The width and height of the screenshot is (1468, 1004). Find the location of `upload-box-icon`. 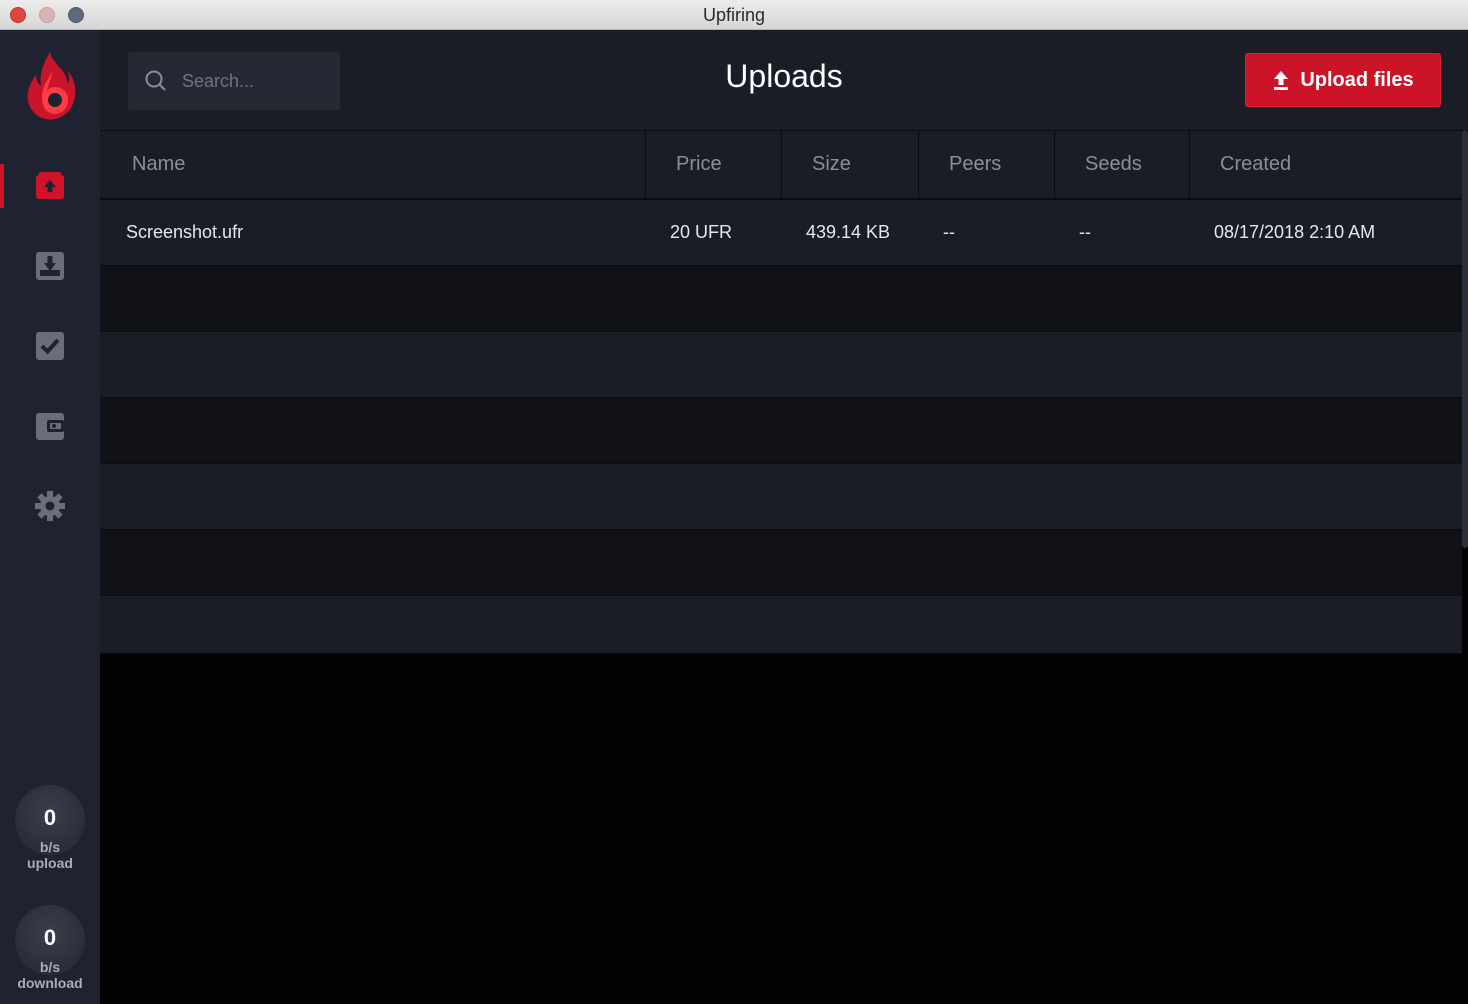

upload-box-icon is located at coordinates (50, 185).